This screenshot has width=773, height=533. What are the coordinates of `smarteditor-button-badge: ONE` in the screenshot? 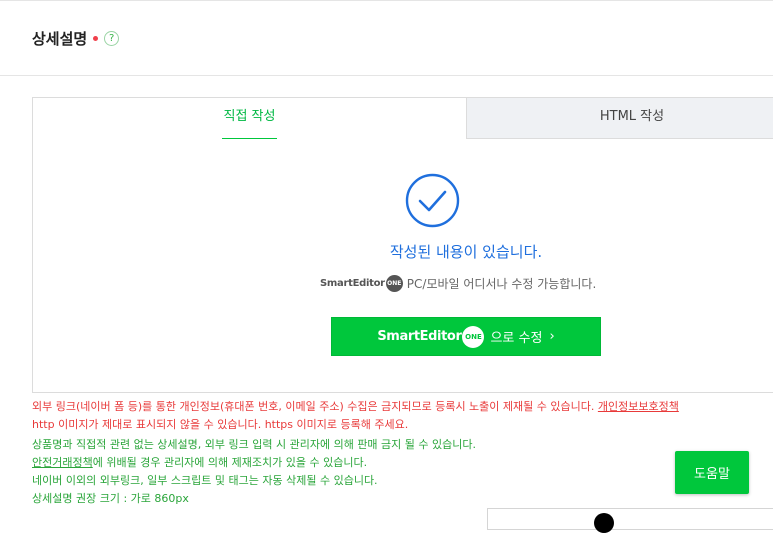 It's located at (473, 336).